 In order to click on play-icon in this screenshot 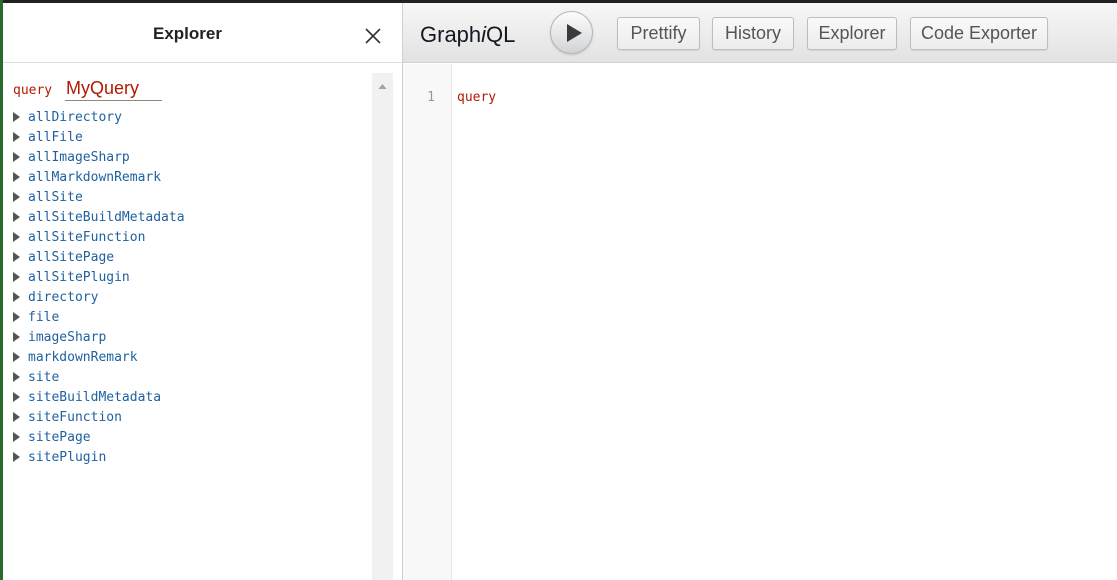, I will do `click(574, 33)`.